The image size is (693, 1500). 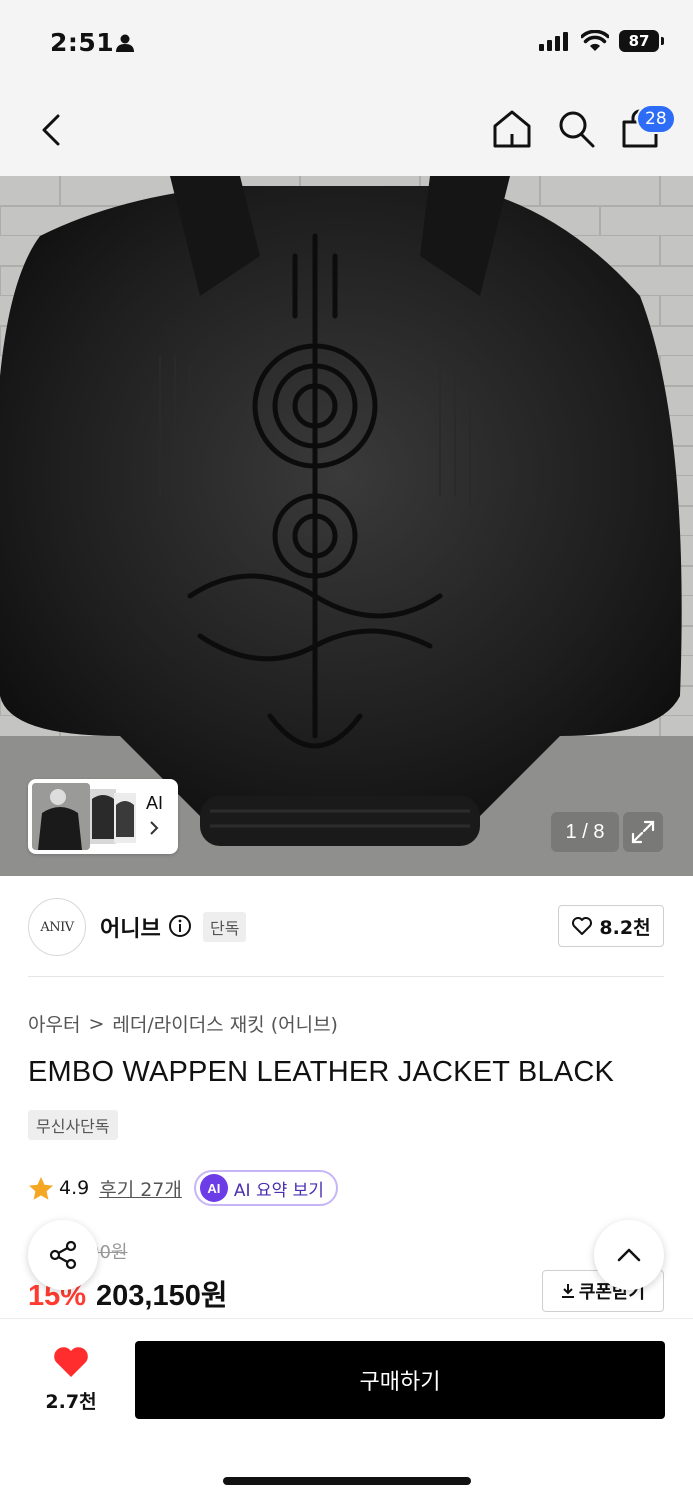 I want to click on heart-outline-icon, so click(x=582, y=926).